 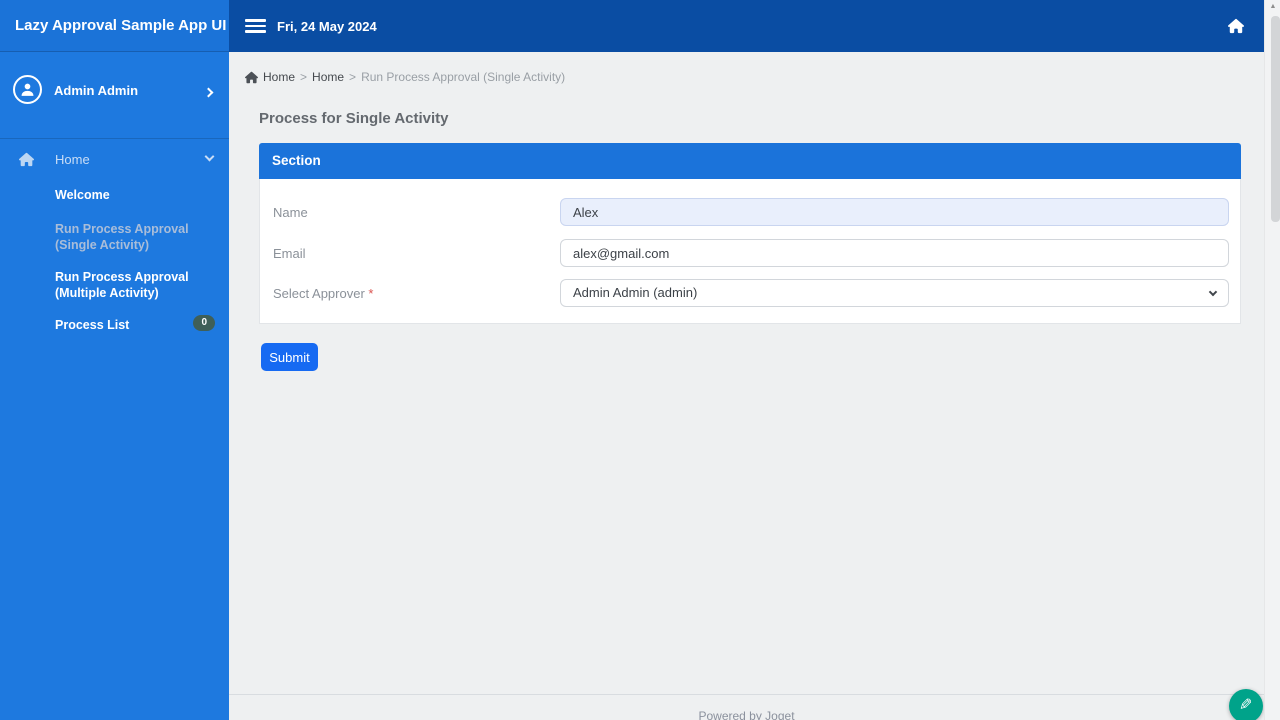 I want to click on scrollbar-thumb, so click(x=1275, y=119).